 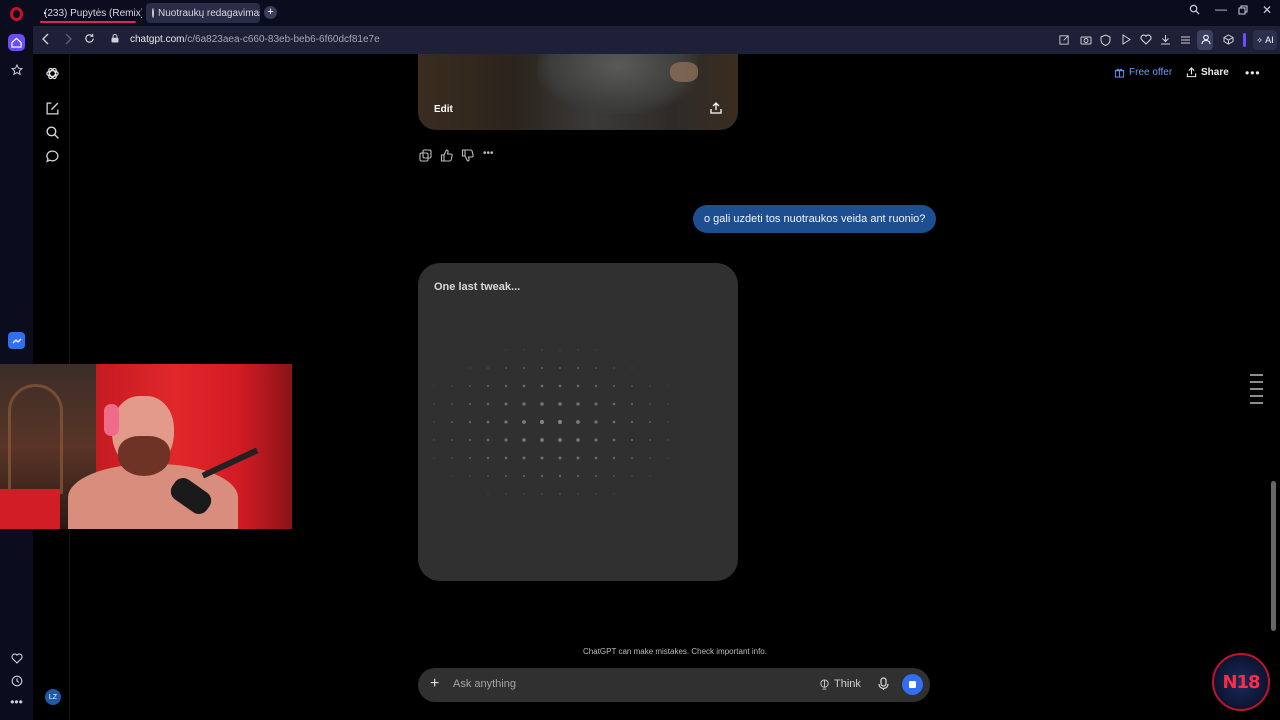 I want to click on user-avatar: LZ, so click(x=53, y=697).